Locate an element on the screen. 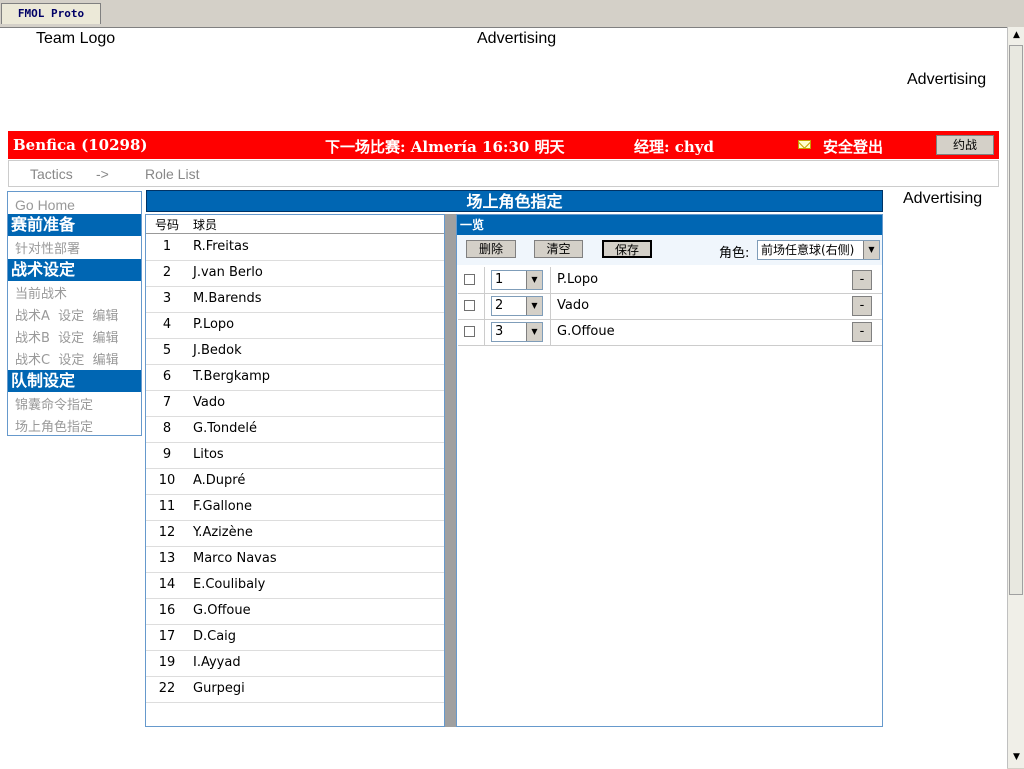 This screenshot has height=769, width=1024. scroll-up-icon: ▲ is located at coordinates (1016, 35).